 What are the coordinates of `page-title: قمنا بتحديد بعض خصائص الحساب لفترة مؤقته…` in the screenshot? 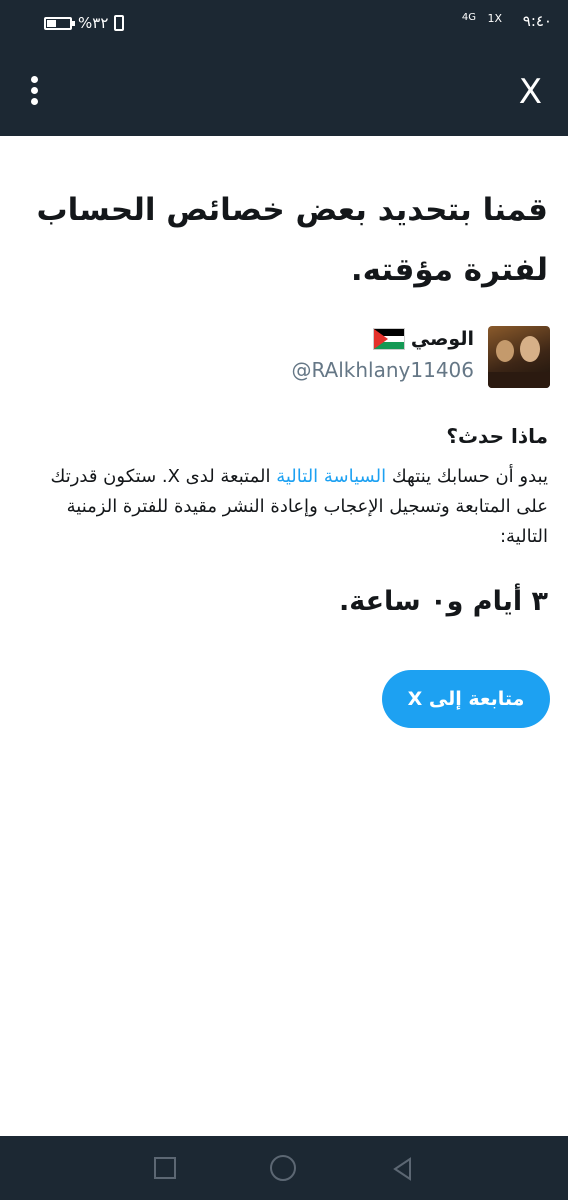 It's located at (292, 240).